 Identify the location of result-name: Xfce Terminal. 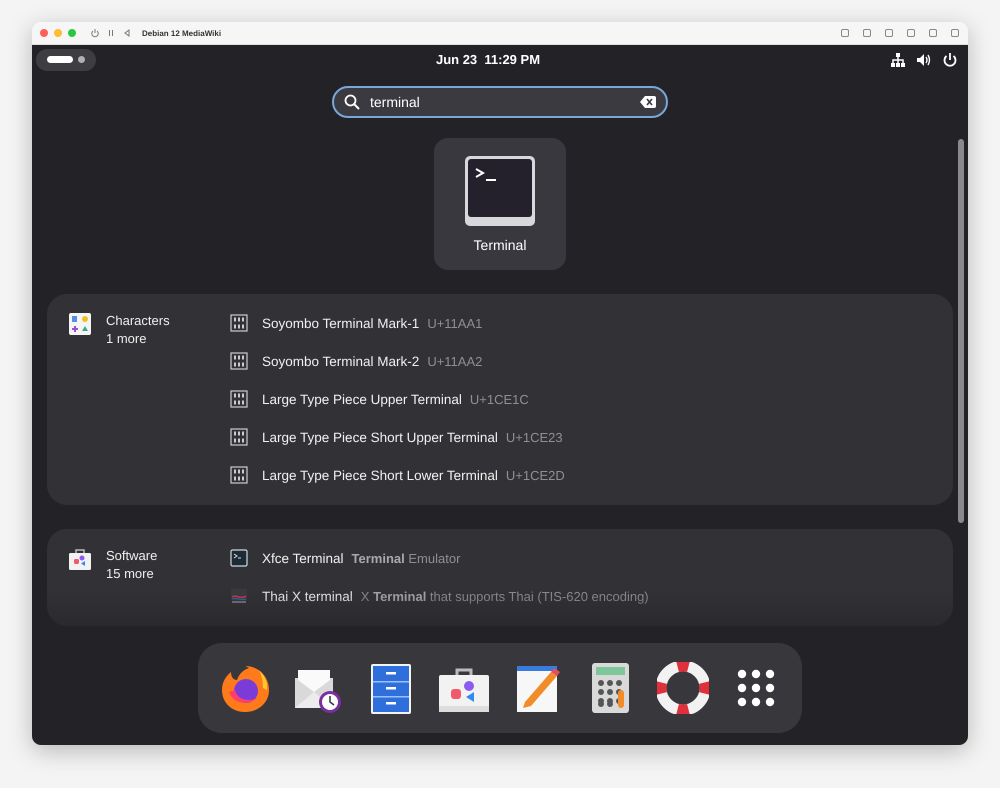
(303, 558).